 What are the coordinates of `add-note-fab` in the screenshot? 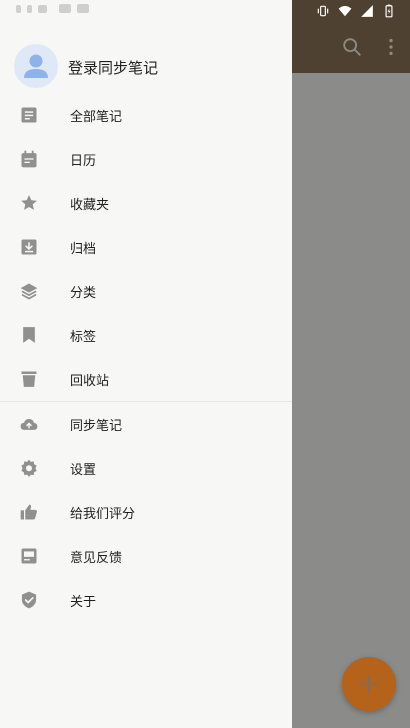 It's located at (369, 684).